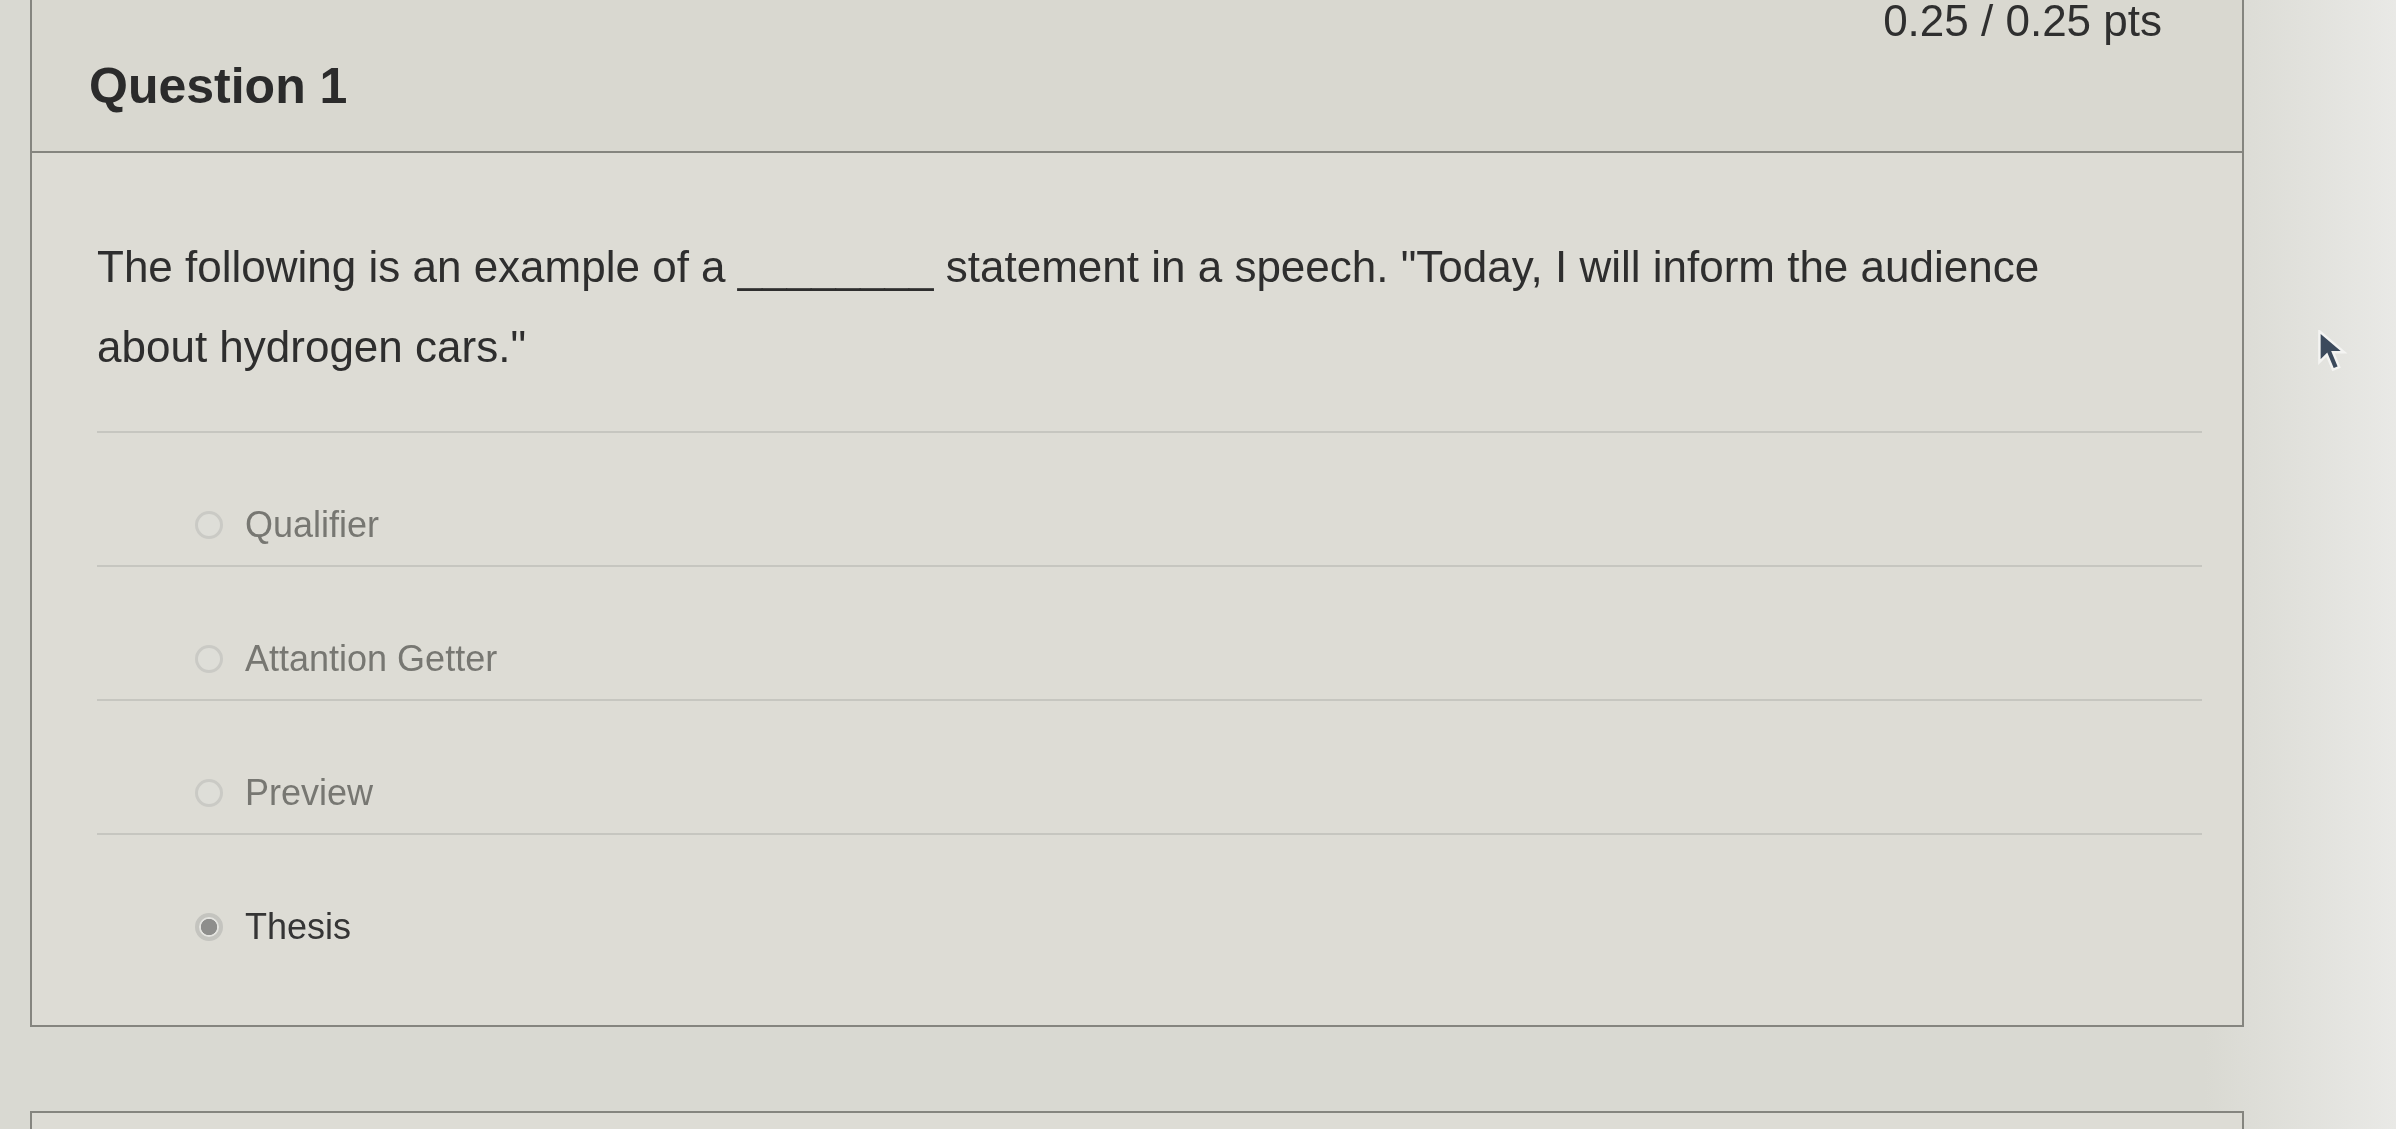 The image size is (2396, 1129). I want to click on answer-label: Attantion Getter, so click(371, 659).